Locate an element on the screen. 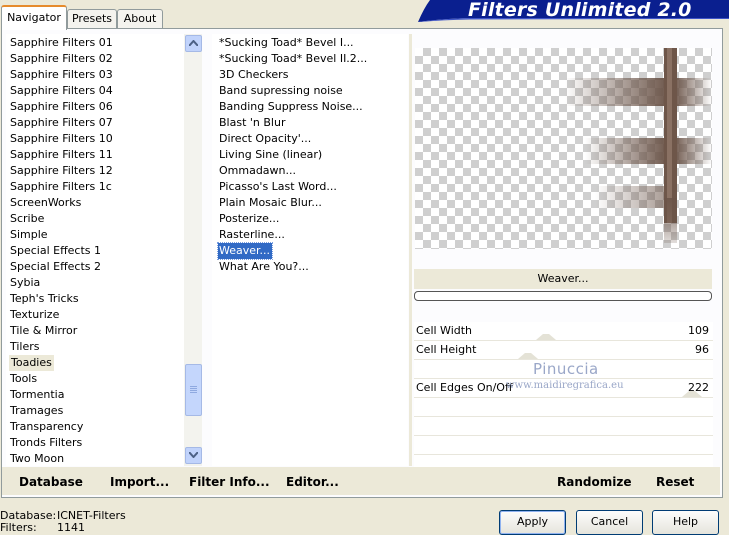  scroll-up-button is located at coordinates (193, 43).